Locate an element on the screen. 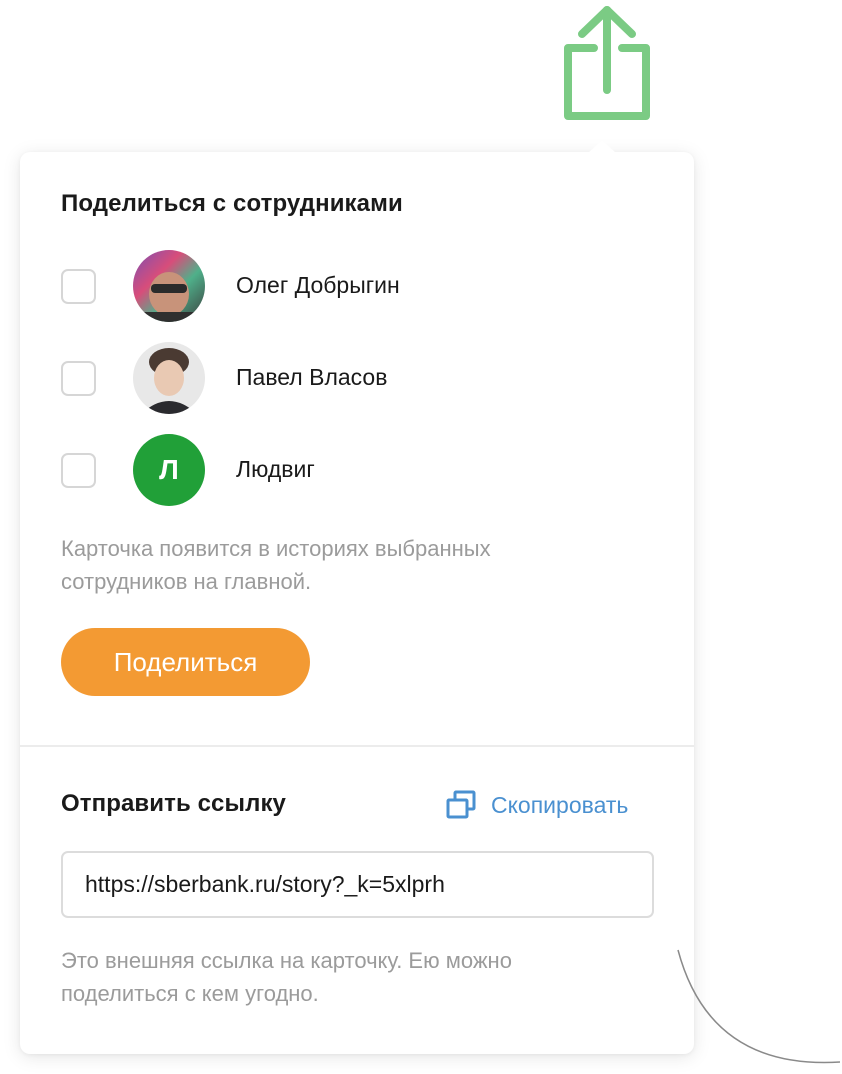 The height and width of the screenshot is (1074, 842). employee-row: Олег Добрыгин is located at coordinates (361, 287).